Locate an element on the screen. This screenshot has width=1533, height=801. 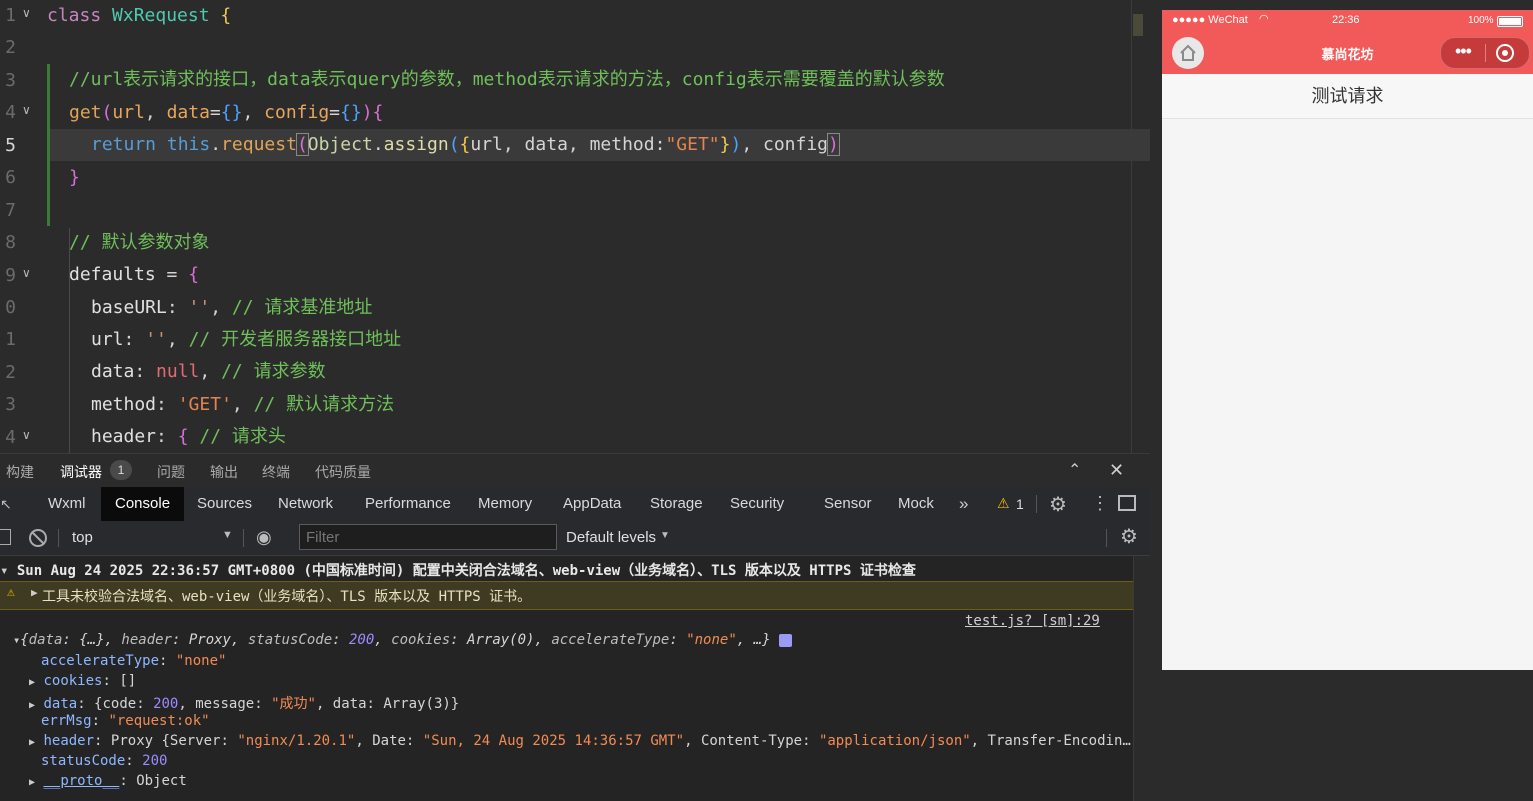
tab-sensor: Sensor is located at coordinates (848, 504).